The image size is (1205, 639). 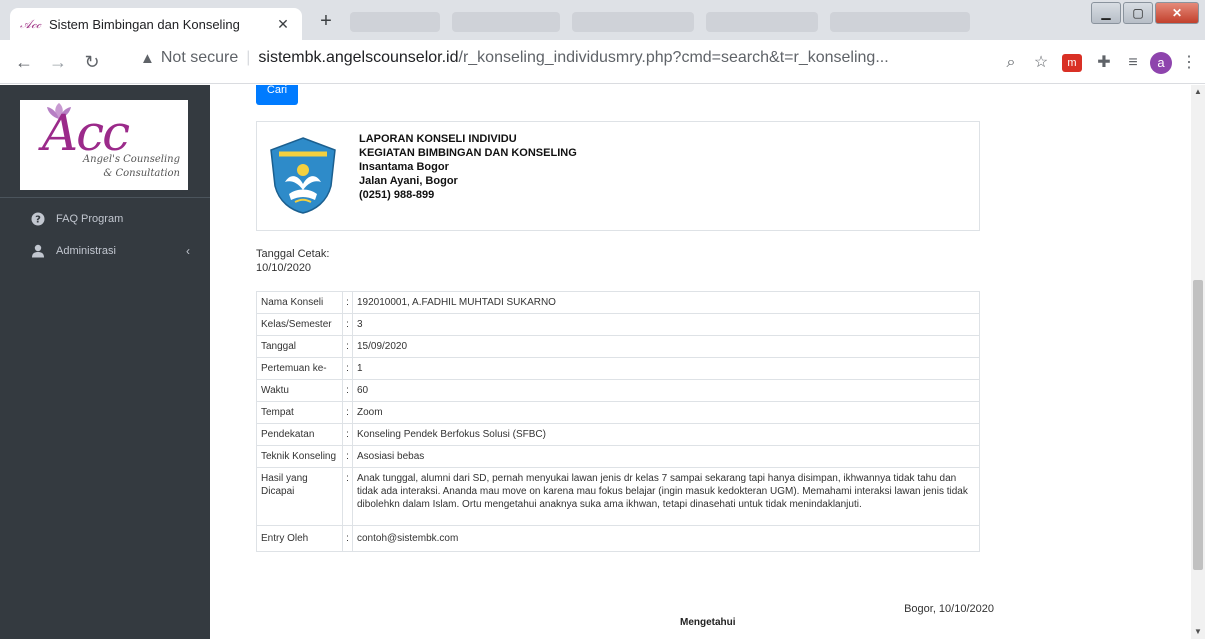 What do you see at coordinates (666, 346) in the screenshot?
I see `row-value: 15/09/2020` at bounding box center [666, 346].